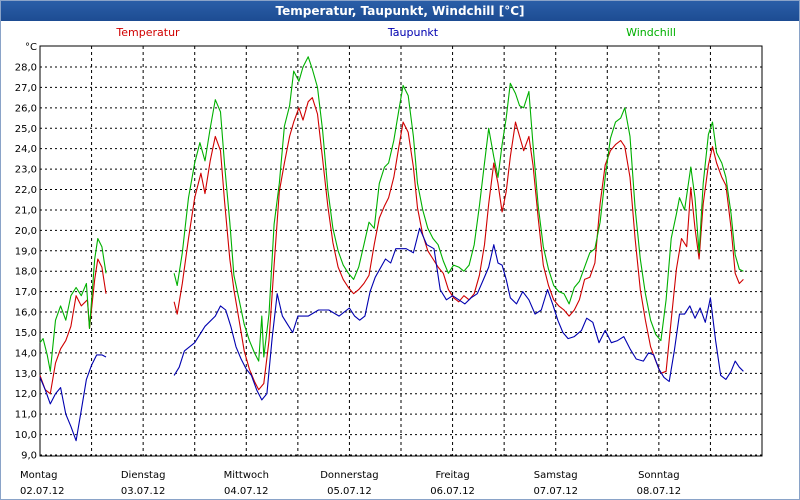  What do you see at coordinates (26, 353) in the screenshot?
I see `y-tick-label: 14,0` at bounding box center [26, 353].